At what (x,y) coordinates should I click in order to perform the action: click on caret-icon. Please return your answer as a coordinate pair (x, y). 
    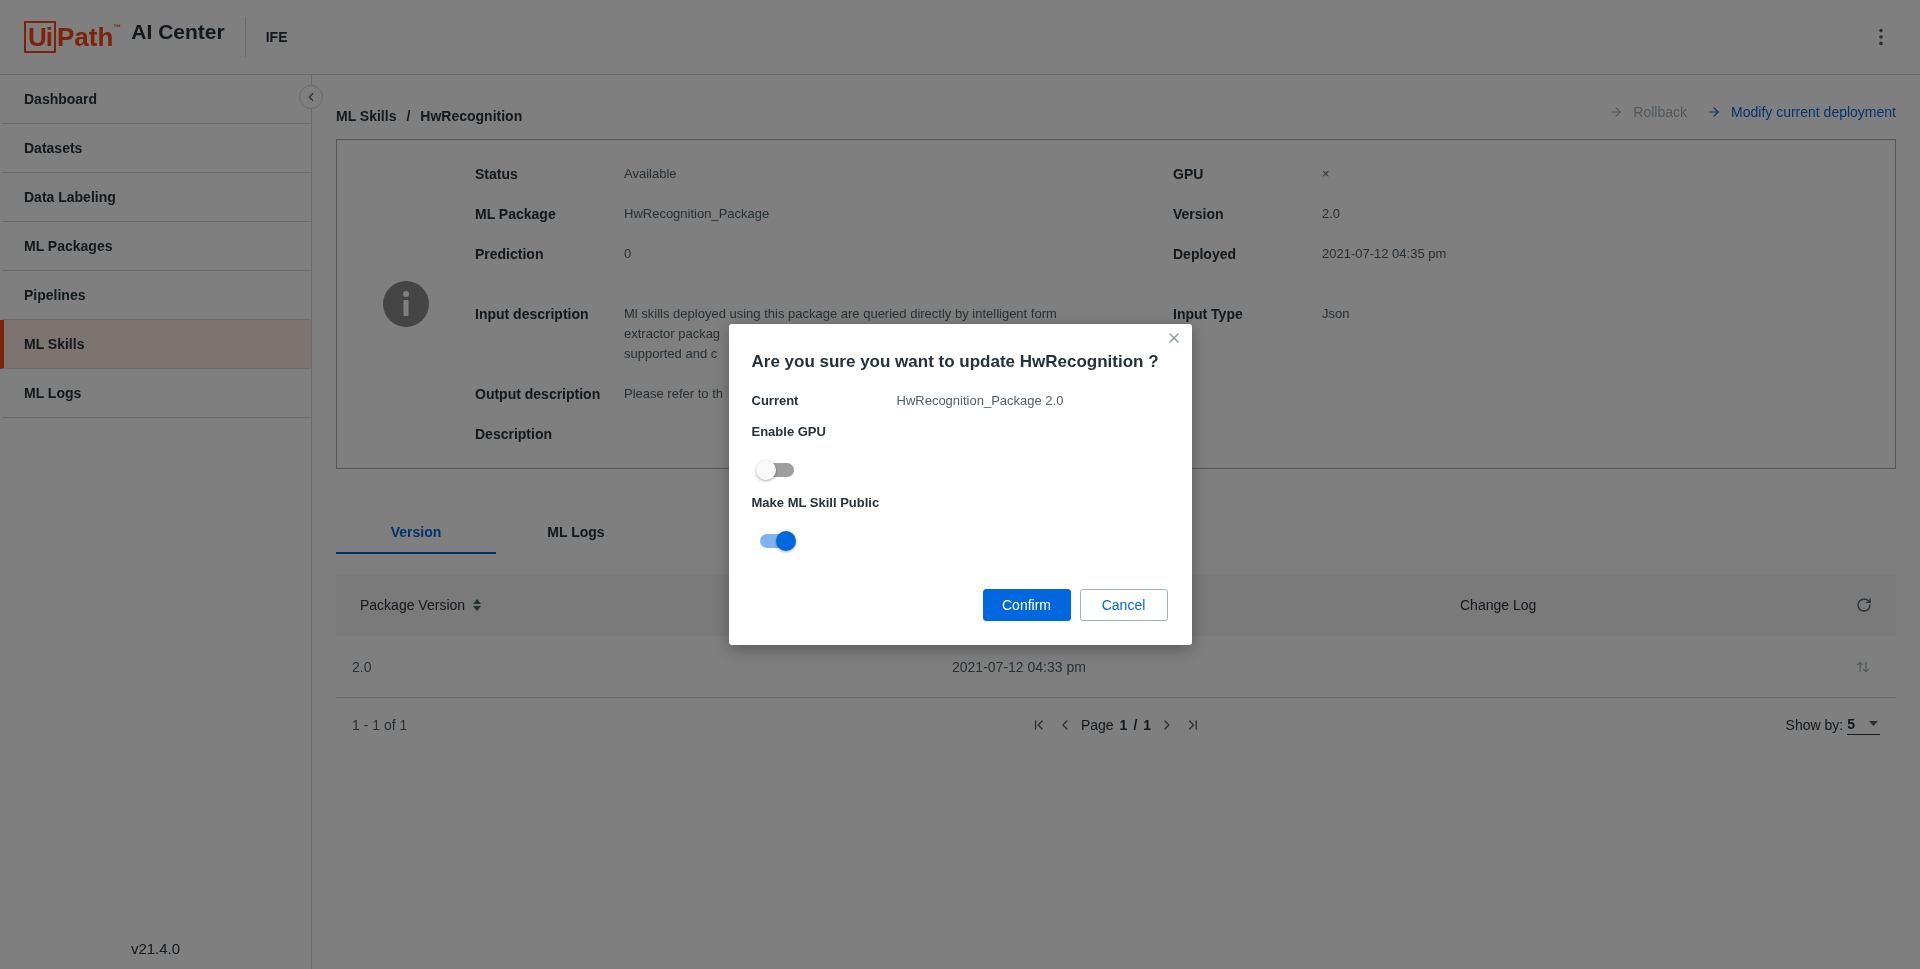
    Looking at the image, I should click on (1873, 723).